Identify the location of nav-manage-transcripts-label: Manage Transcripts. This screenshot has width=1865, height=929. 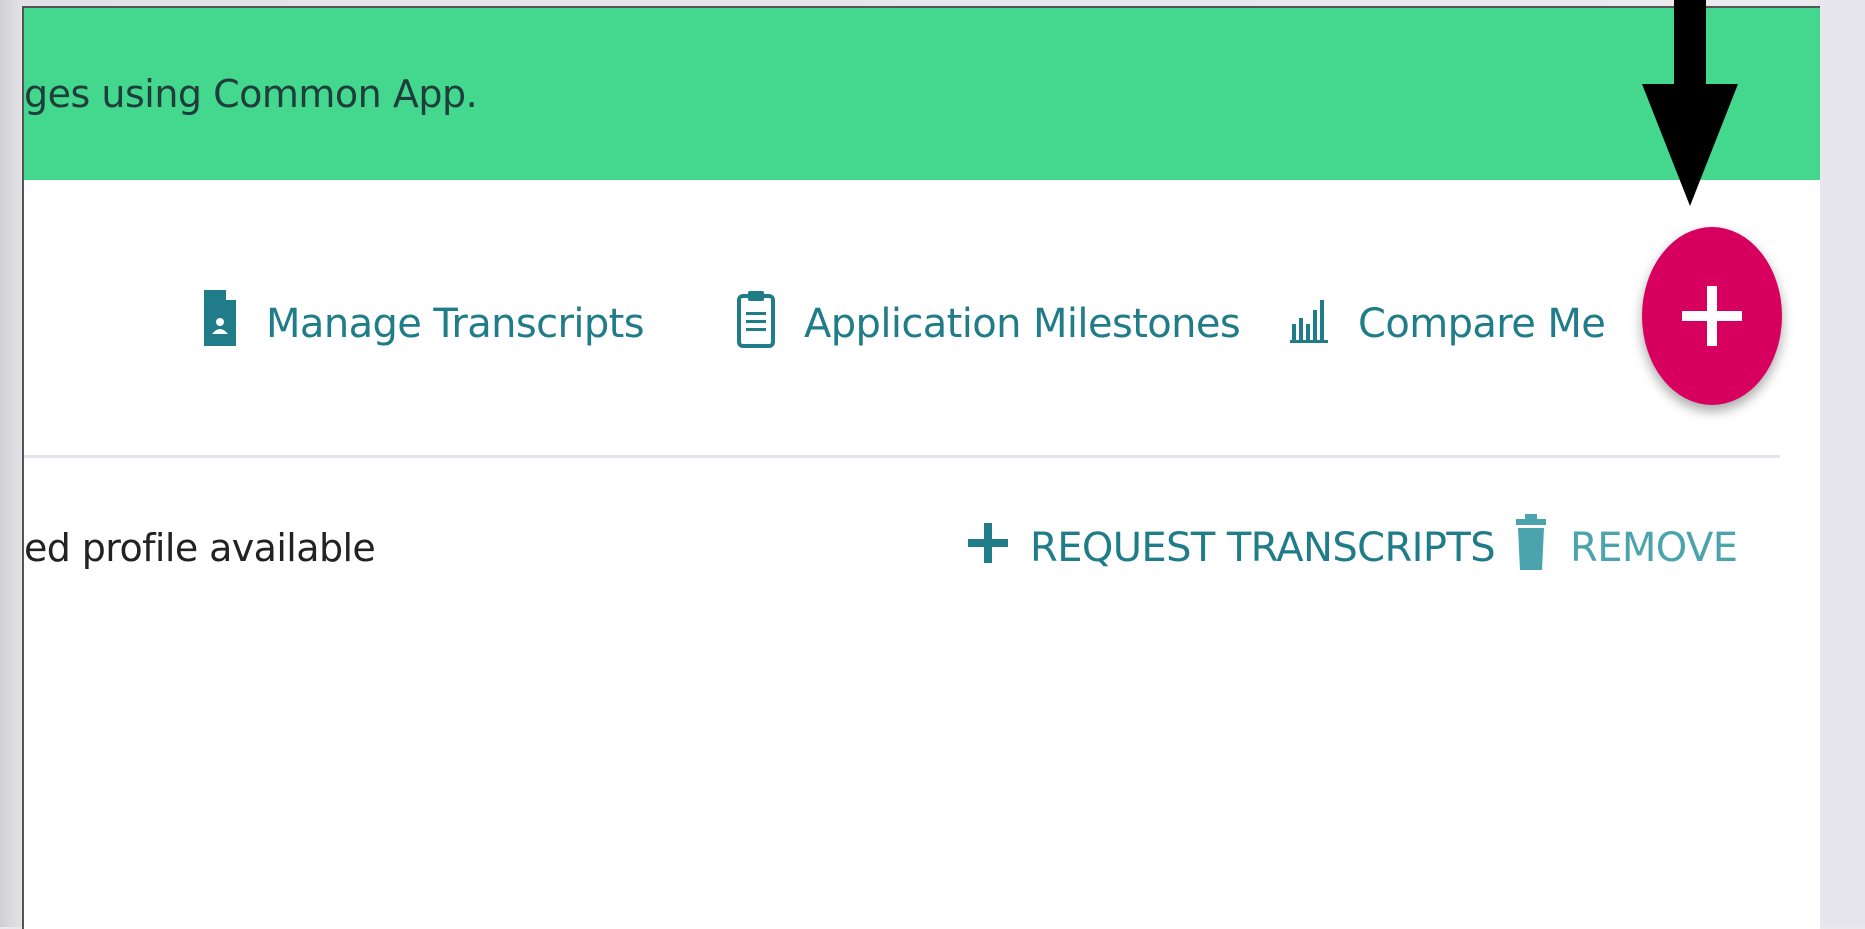
(455, 324).